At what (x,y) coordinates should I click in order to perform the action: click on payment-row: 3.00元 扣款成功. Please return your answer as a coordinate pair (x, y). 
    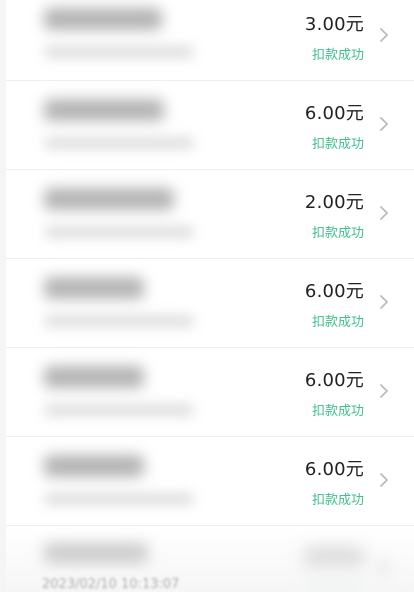
    Looking at the image, I should click on (210, 40).